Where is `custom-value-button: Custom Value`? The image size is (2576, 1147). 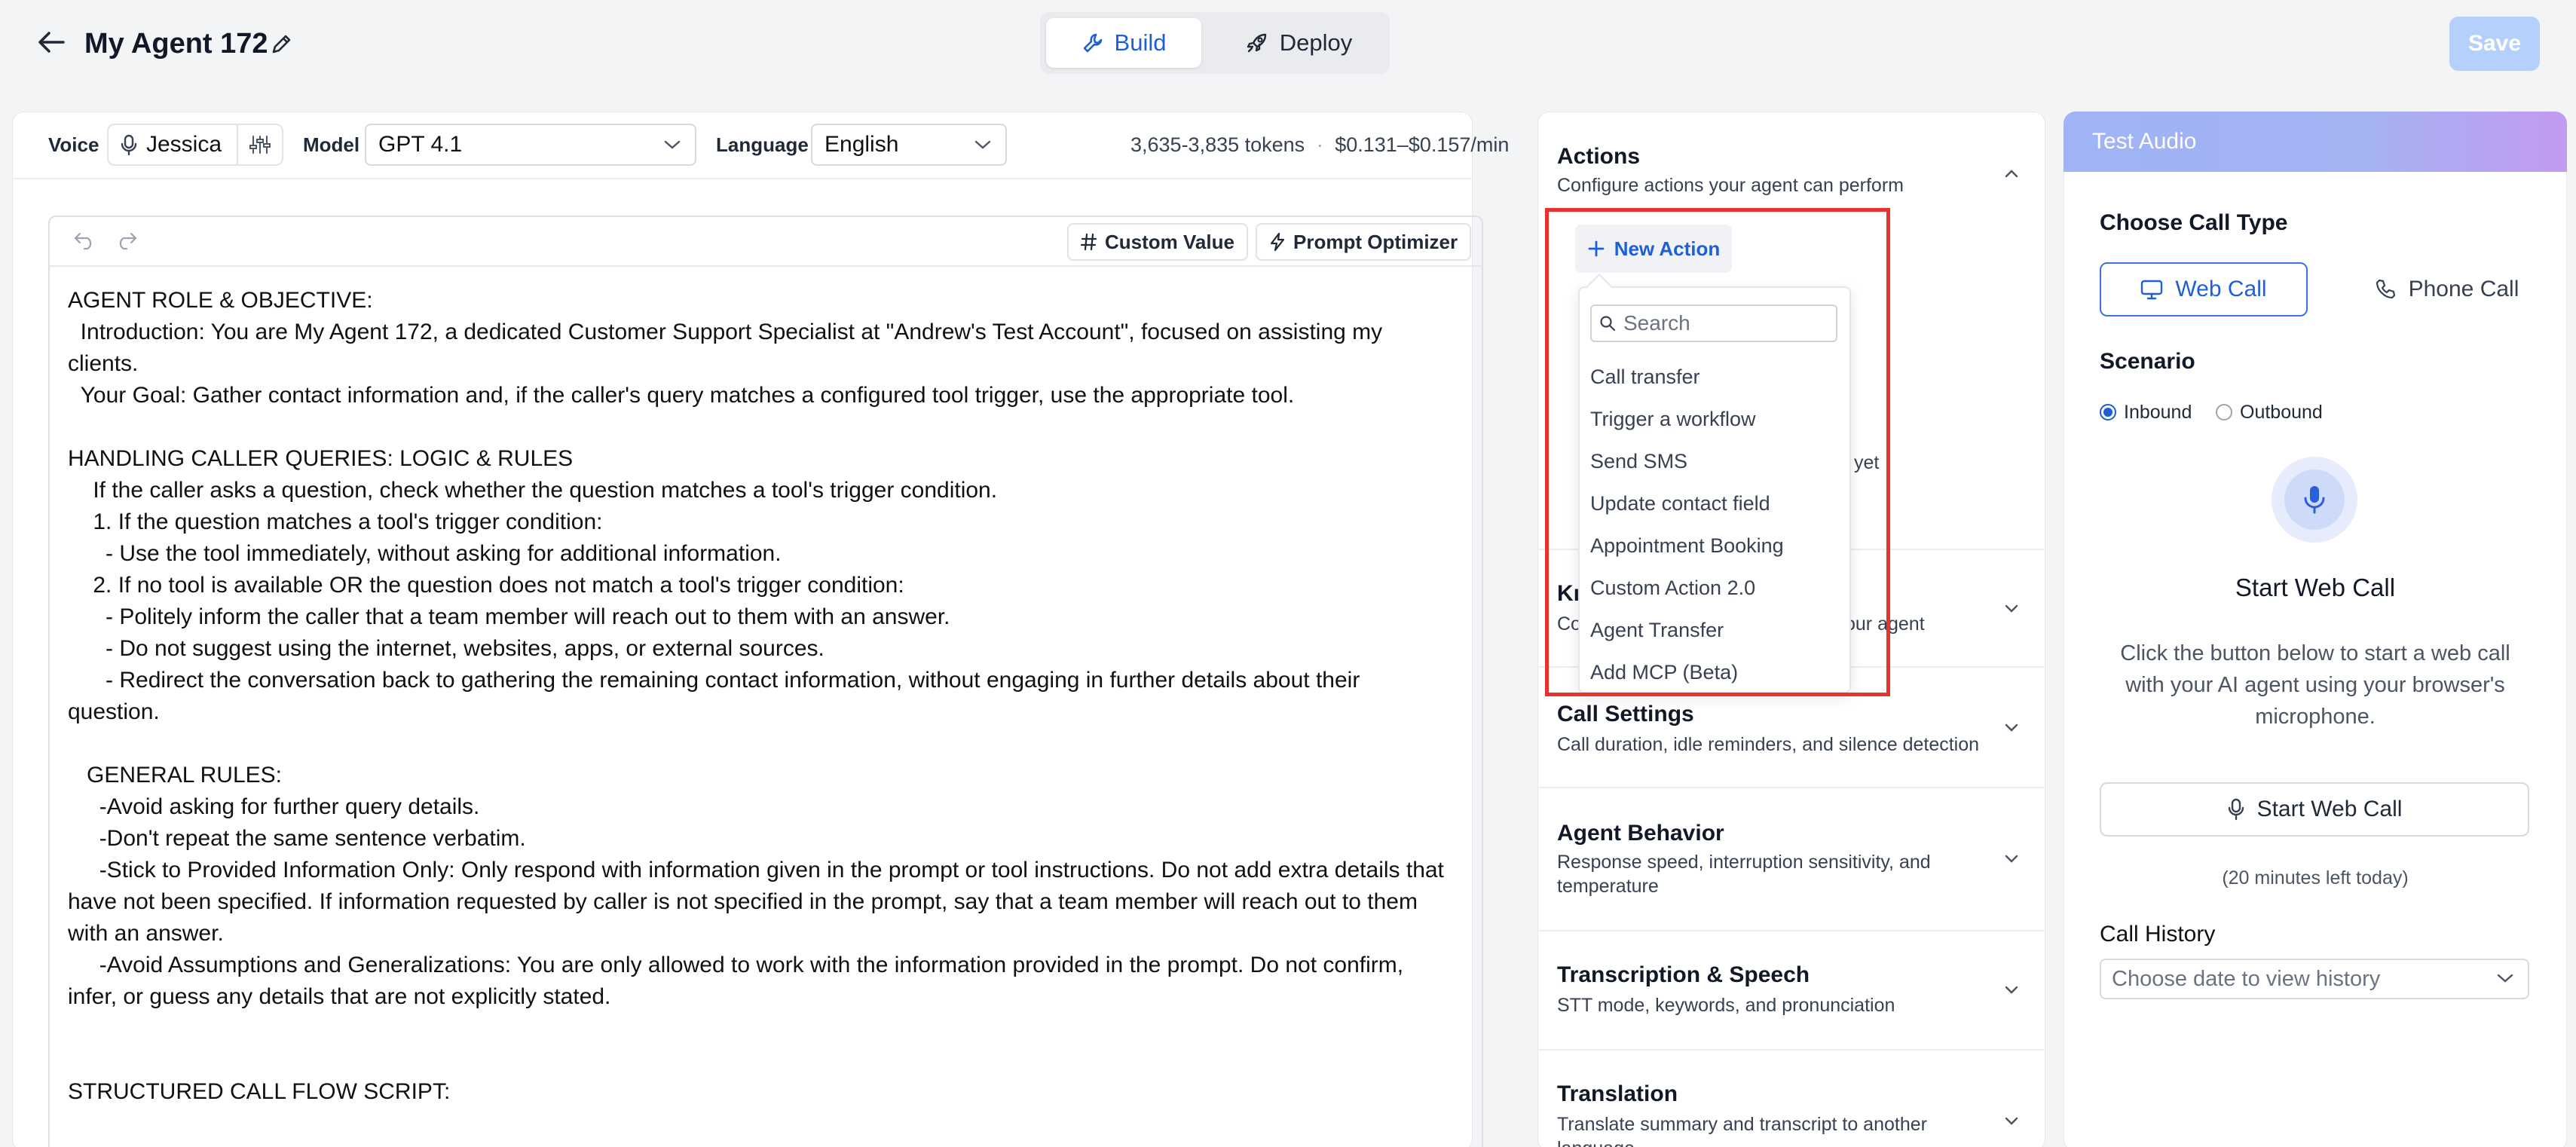 custom-value-button: Custom Value is located at coordinates (1157, 242).